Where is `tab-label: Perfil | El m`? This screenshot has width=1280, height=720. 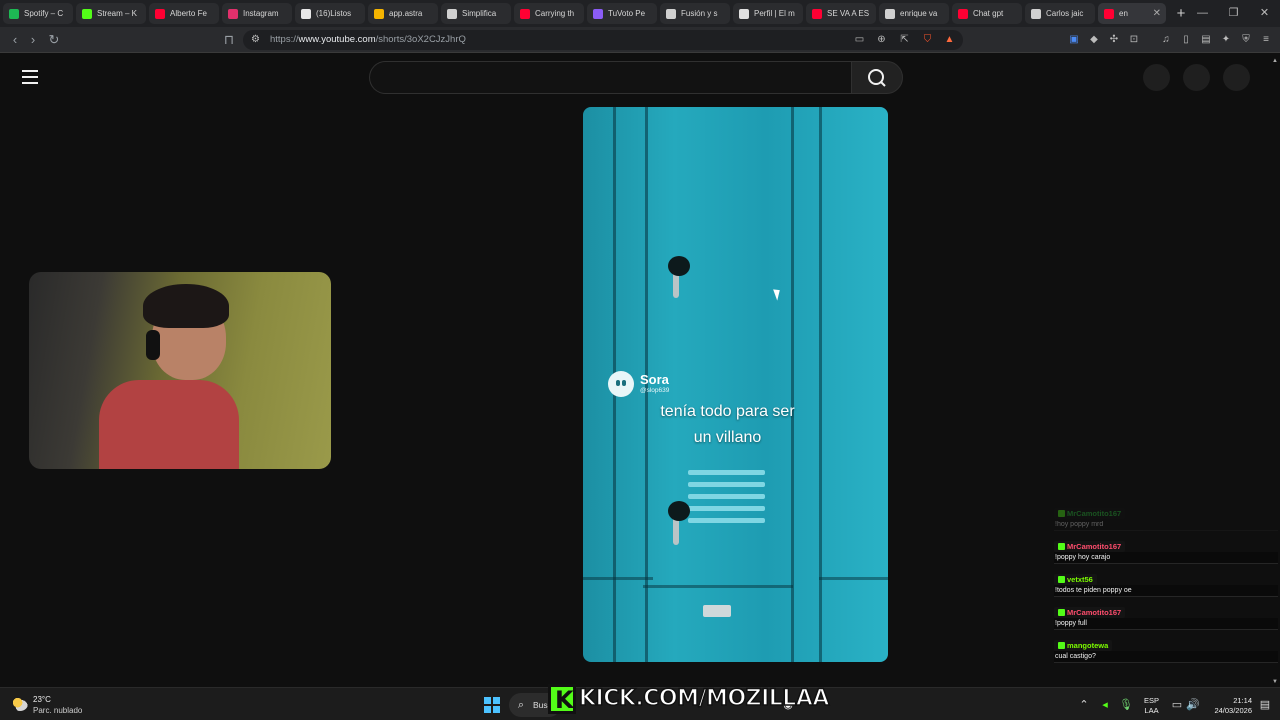 tab-label: Perfil | El m is located at coordinates (774, 13).